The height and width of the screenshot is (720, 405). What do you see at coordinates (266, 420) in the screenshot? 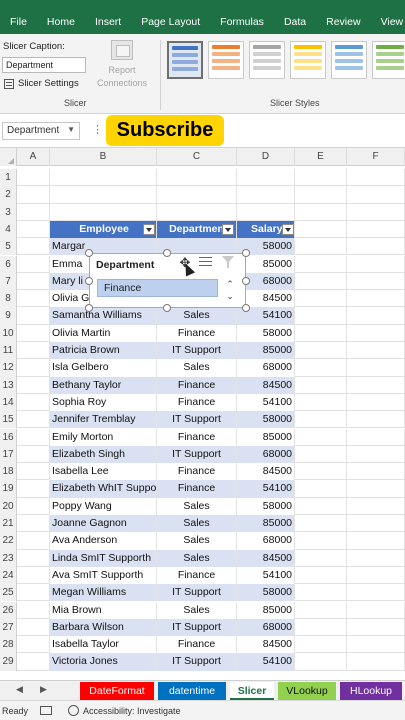
I see `salary-cell: 58000` at bounding box center [266, 420].